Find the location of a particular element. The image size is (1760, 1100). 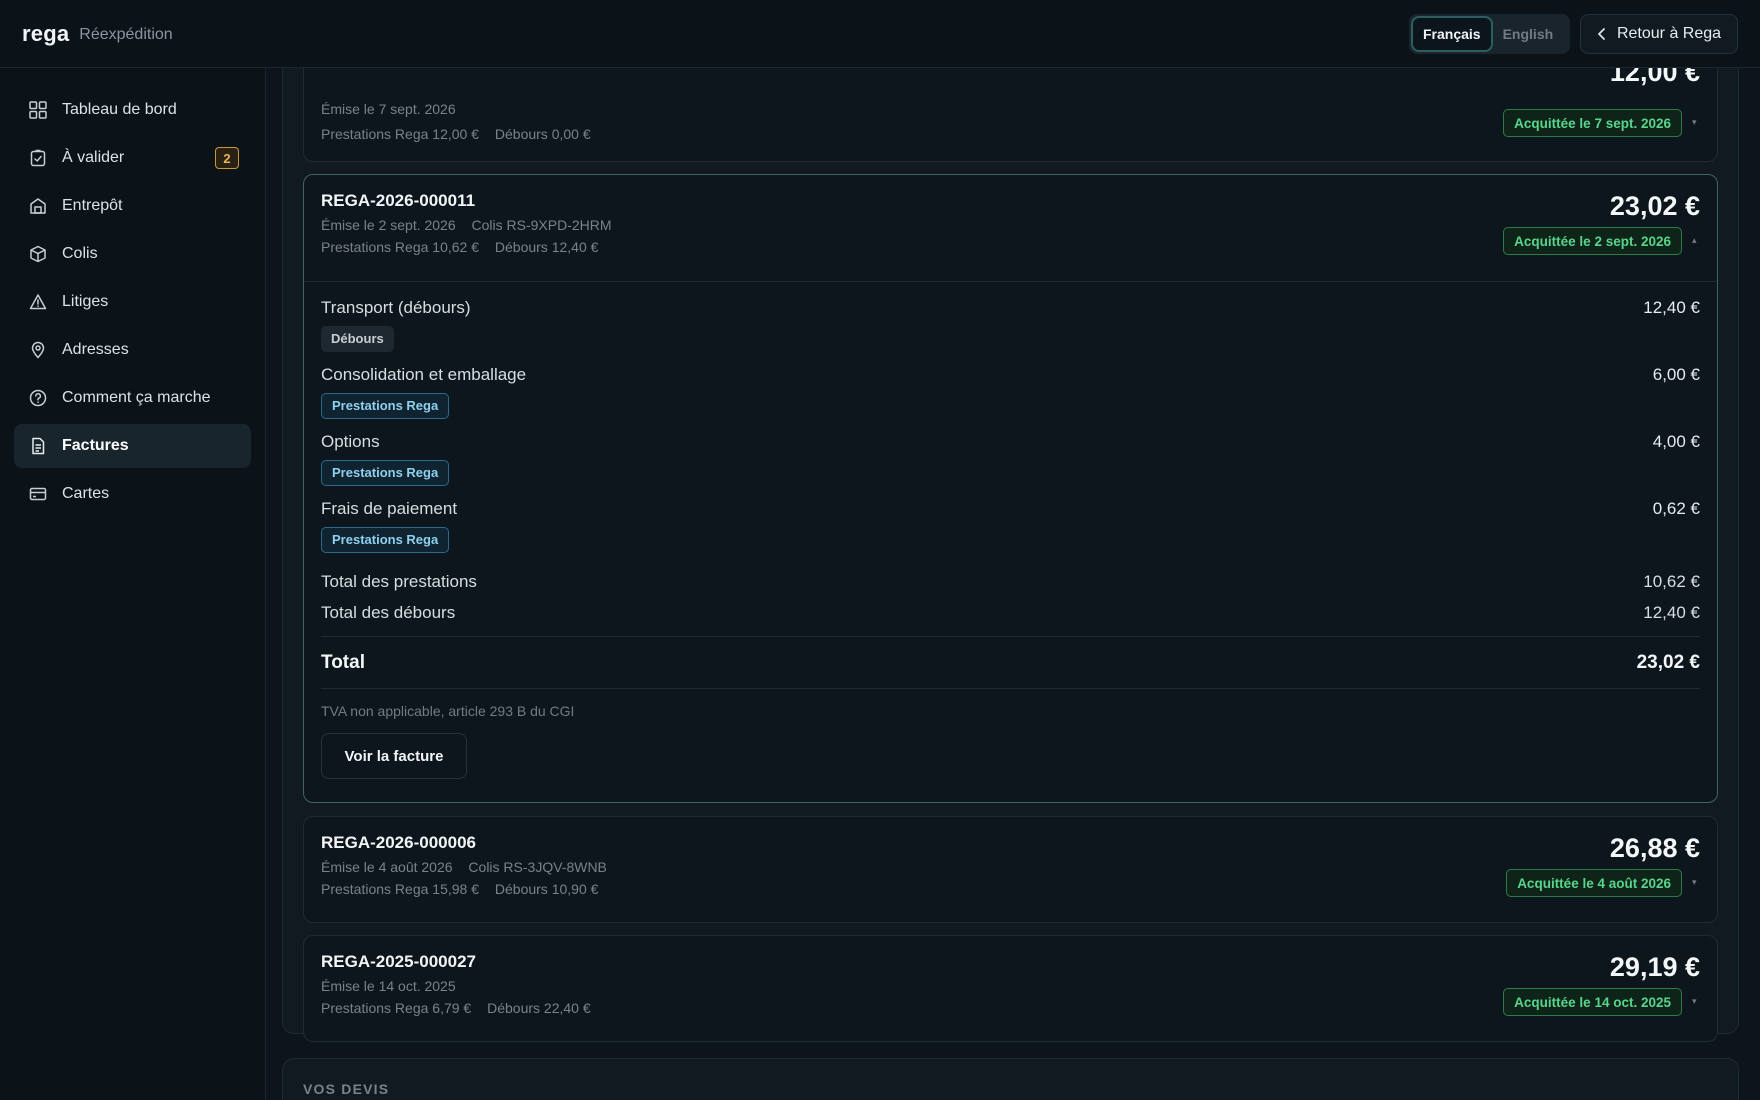

check-clipboard-icon is located at coordinates (38, 158).